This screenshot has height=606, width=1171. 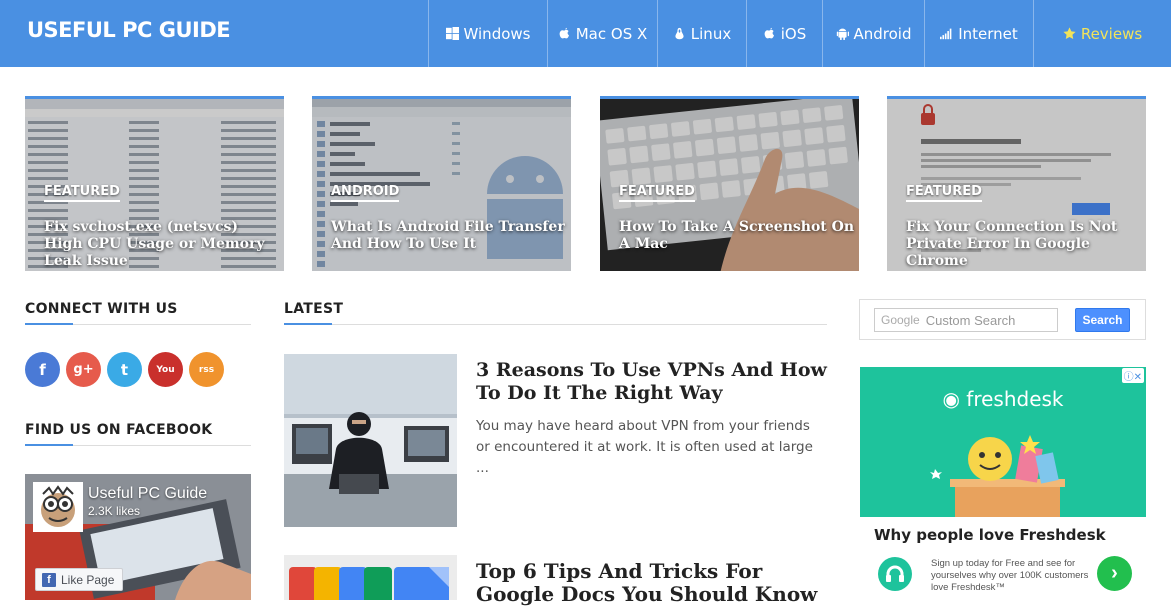 I want to click on nav-label: iOS, so click(x=793, y=33).